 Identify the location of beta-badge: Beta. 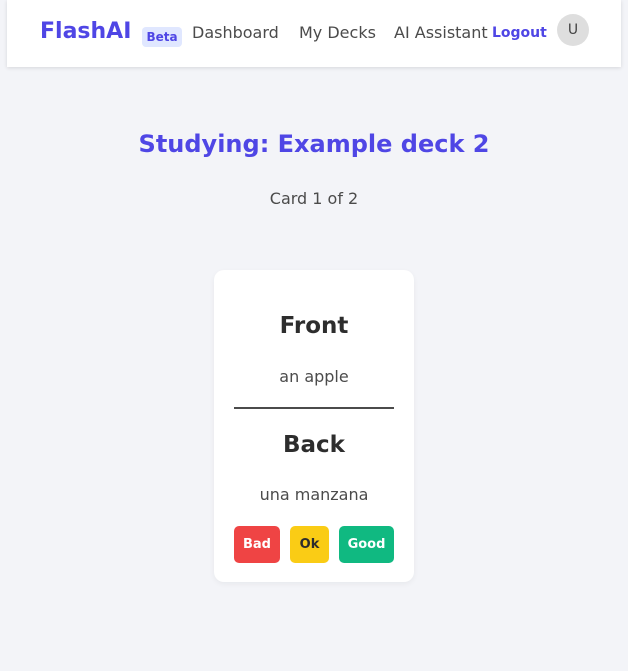
(162, 37).